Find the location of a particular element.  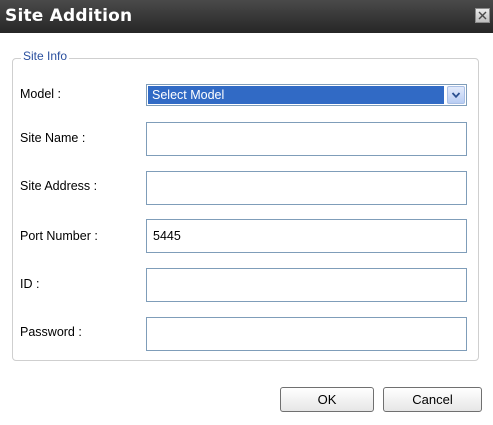

id-label: ID : is located at coordinates (30, 284).